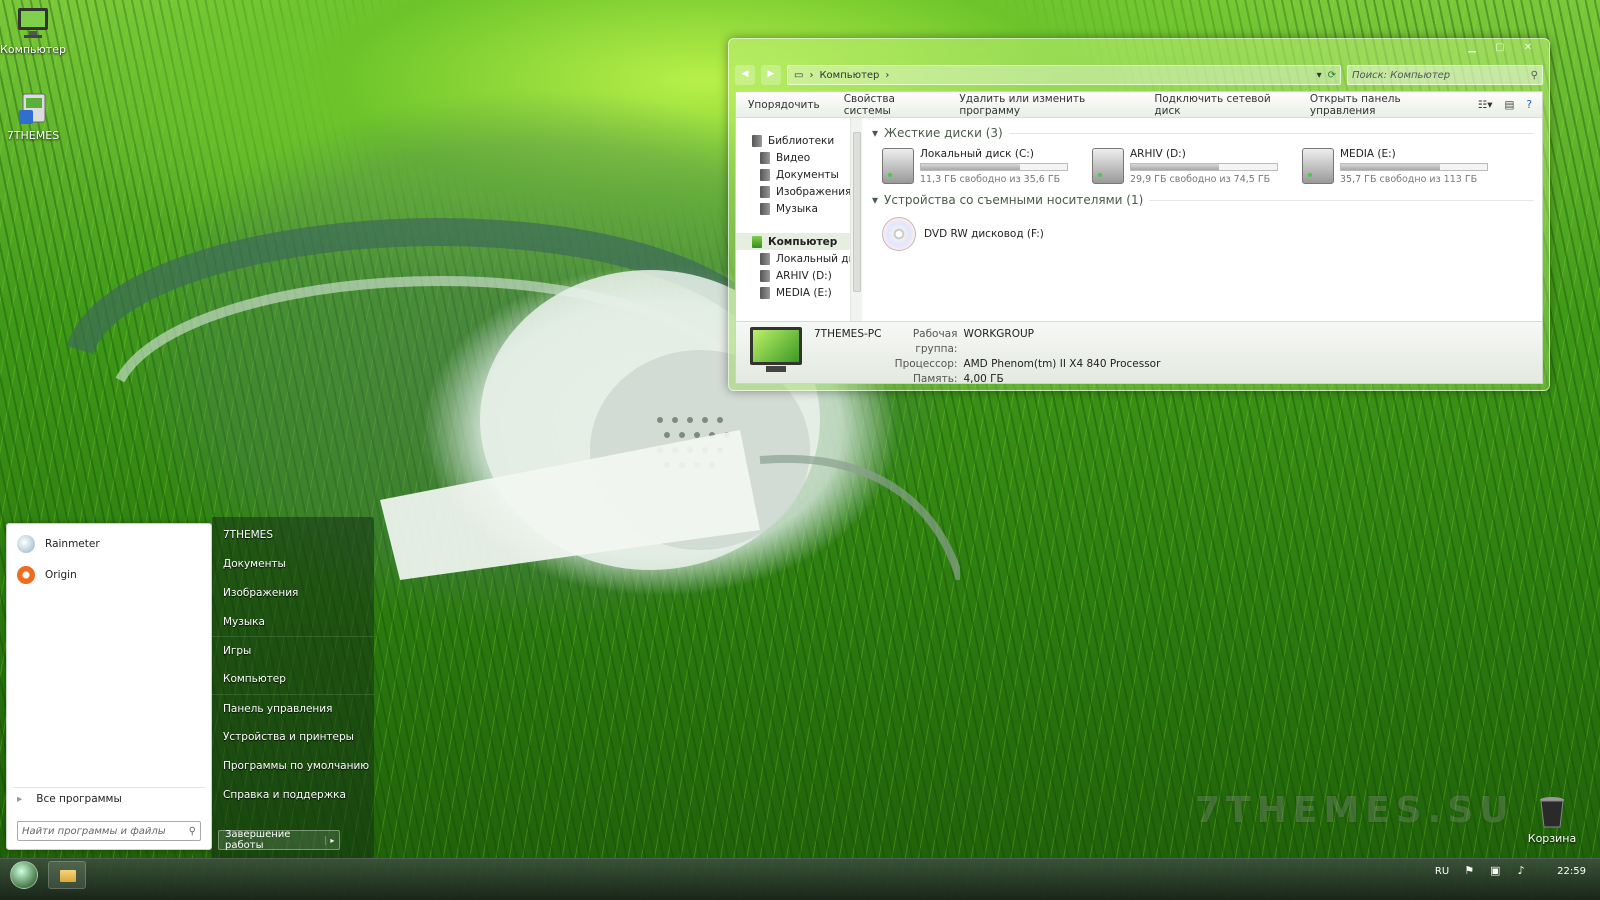 The height and width of the screenshot is (900, 1600). I want to click on nav-computer: Компьютер, so click(798, 241).